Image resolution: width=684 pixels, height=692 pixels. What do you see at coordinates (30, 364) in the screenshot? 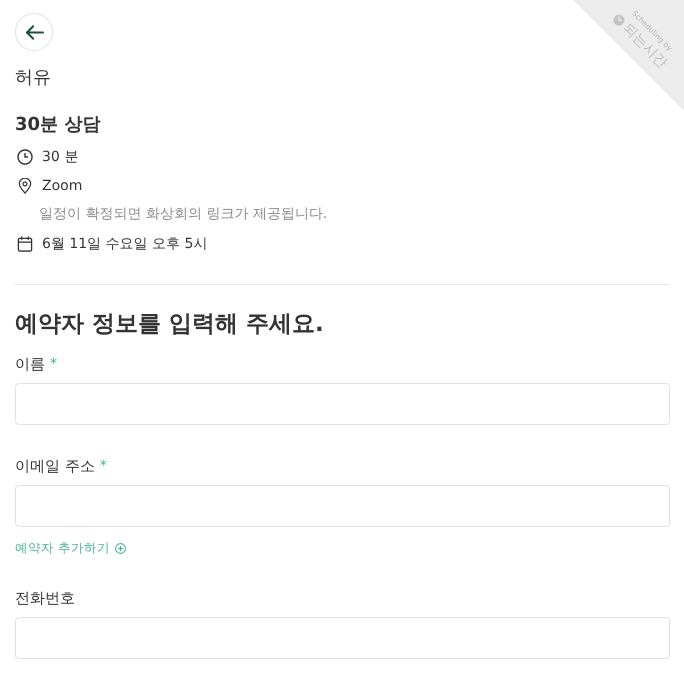
I see `field-label: 이름` at bounding box center [30, 364].